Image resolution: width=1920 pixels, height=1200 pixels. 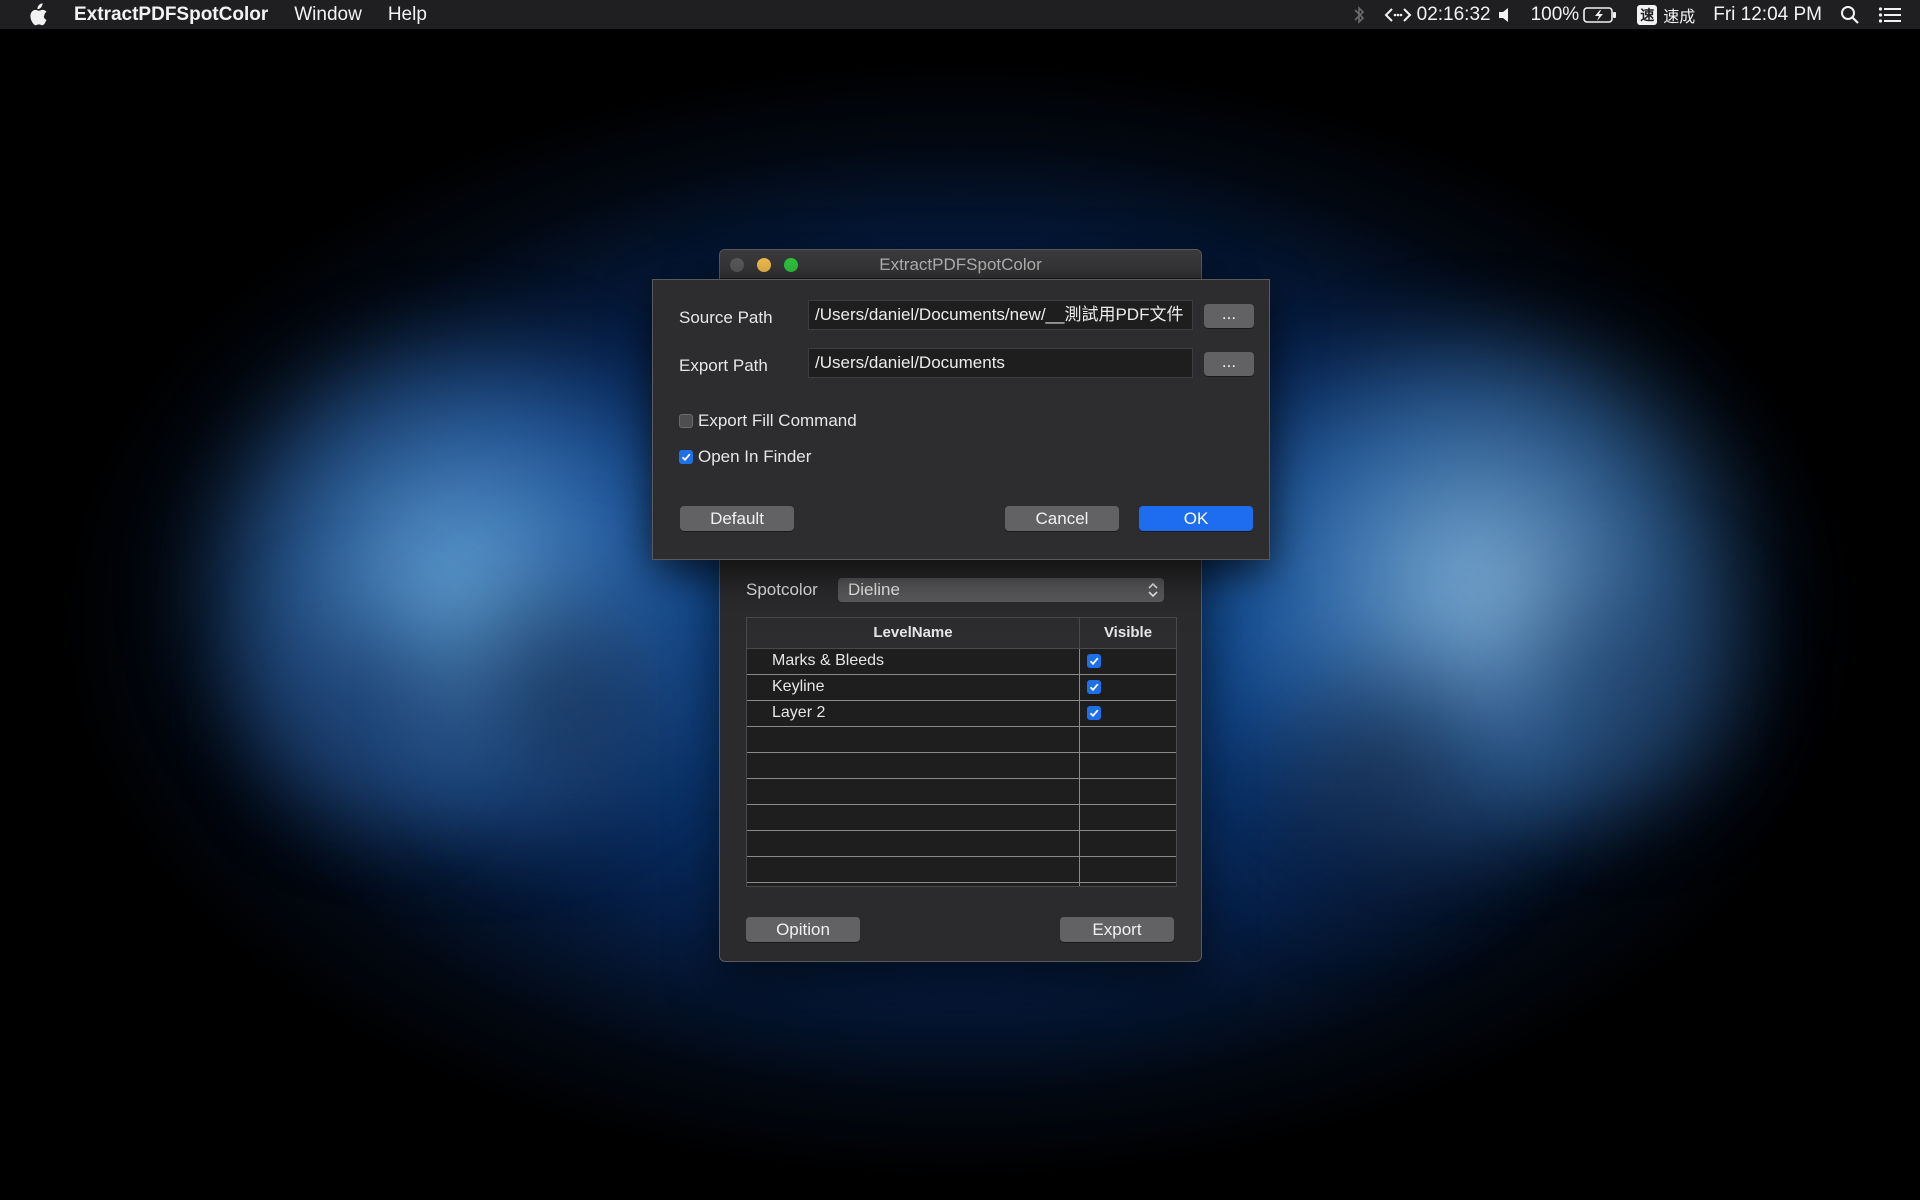 I want to click on row-levelname: Marks & Bleeds, so click(x=913, y=661).